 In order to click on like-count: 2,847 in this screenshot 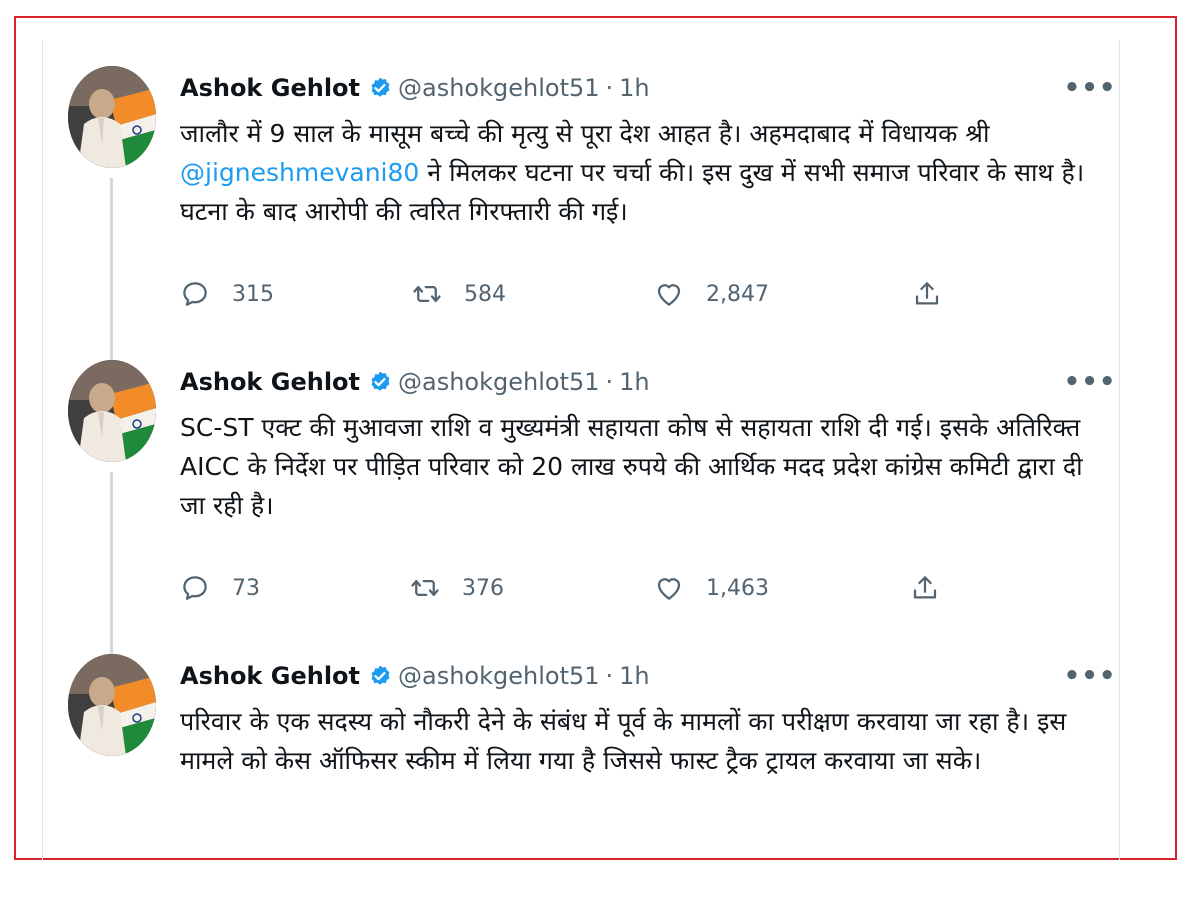, I will do `click(737, 294)`.